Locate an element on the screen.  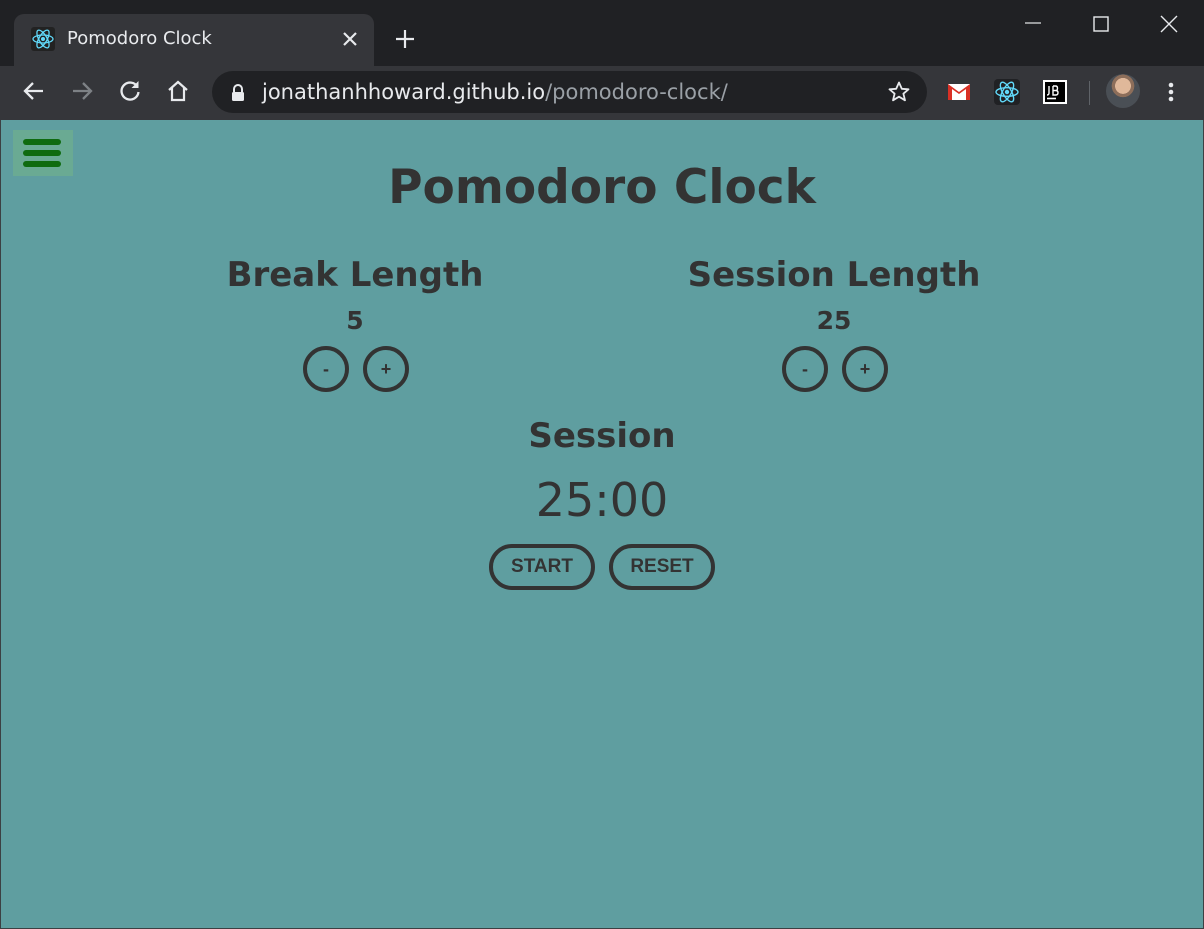
gmail-icon is located at coordinates (959, 92).